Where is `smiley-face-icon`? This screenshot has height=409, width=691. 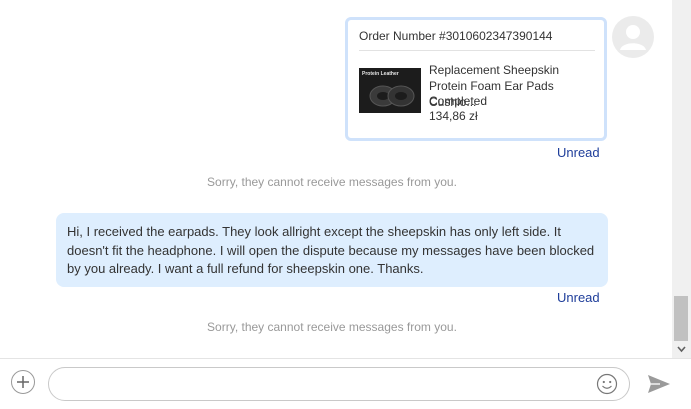
smiley-face-icon is located at coordinates (607, 384).